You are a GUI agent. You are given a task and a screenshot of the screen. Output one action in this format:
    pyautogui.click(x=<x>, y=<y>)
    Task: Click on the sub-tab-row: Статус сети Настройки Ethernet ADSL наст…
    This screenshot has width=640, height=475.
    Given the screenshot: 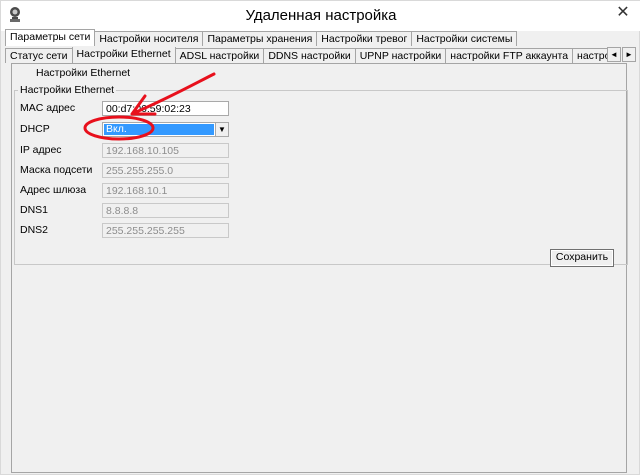 What is the action you would take?
    pyautogui.click(x=307, y=55)
    